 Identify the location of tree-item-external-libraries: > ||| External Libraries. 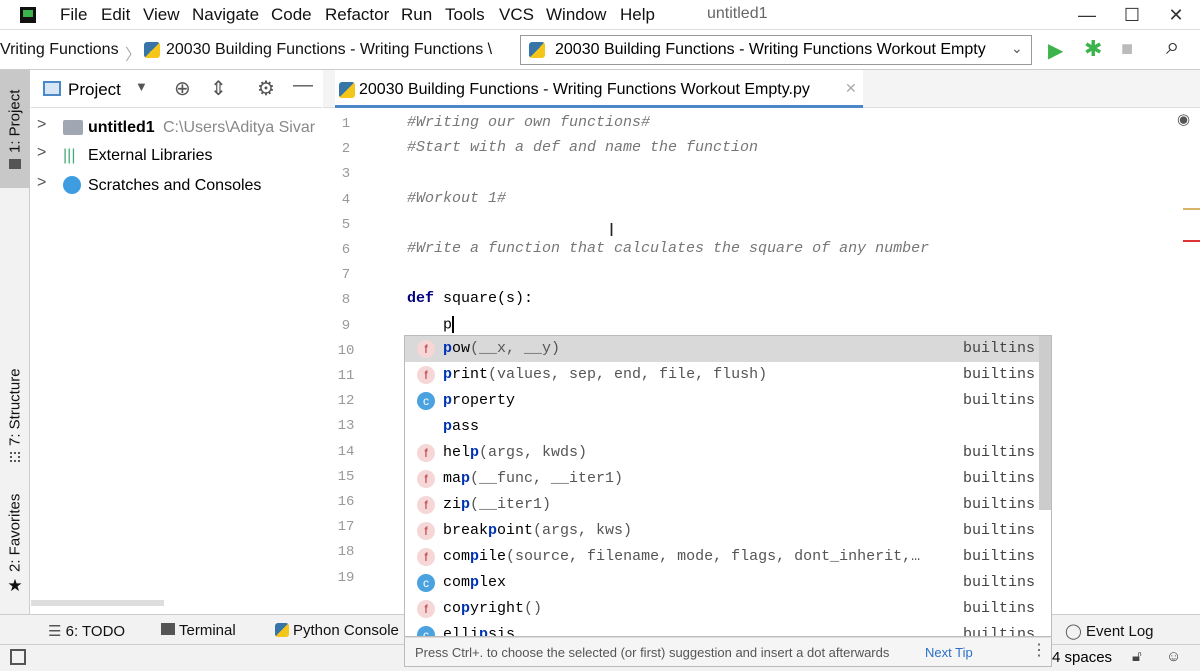
(176, 157).